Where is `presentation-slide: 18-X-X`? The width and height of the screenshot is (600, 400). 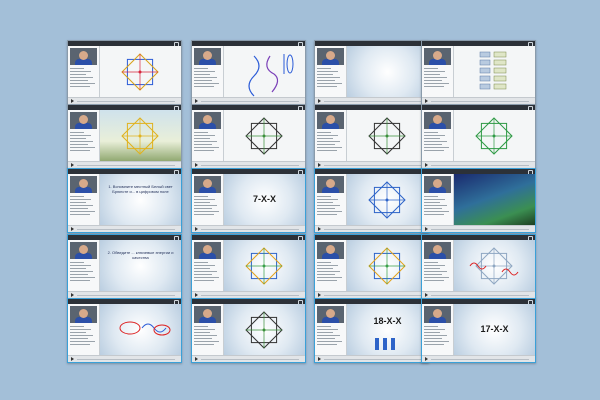 presentation-slide: 18-X-X is located at coordinates (387, 330).